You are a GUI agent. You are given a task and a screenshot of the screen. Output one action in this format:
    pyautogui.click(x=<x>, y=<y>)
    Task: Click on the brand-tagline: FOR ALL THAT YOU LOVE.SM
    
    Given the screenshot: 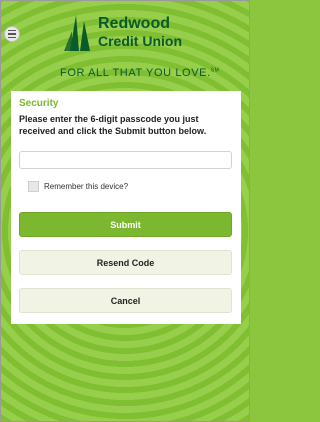 What is the action you would take?
    pyautogui.click(x=139, y=73)
    